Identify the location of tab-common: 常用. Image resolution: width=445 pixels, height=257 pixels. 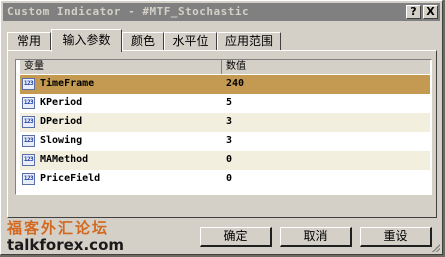
(29, 41).